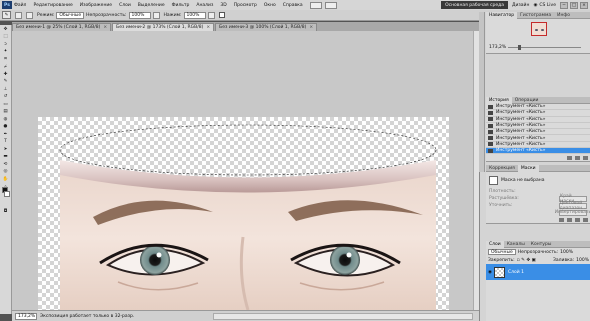 Image resolution: width=590 pixels, height=321 pixels. What do you see at coordinates (566, 252) in the screenshot?
I see `layer-opacity-value: 100%` at bounding box center [566, 252].